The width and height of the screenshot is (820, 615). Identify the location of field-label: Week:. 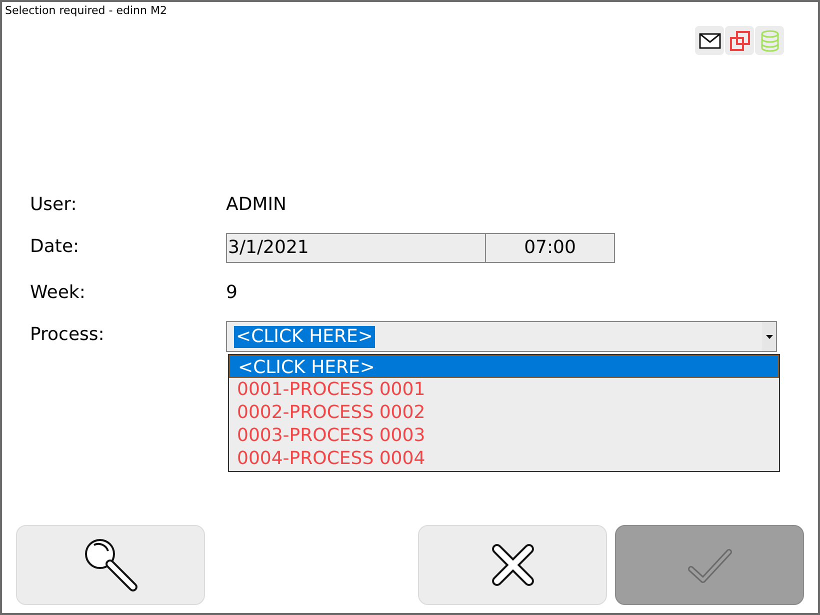
(58, 292).